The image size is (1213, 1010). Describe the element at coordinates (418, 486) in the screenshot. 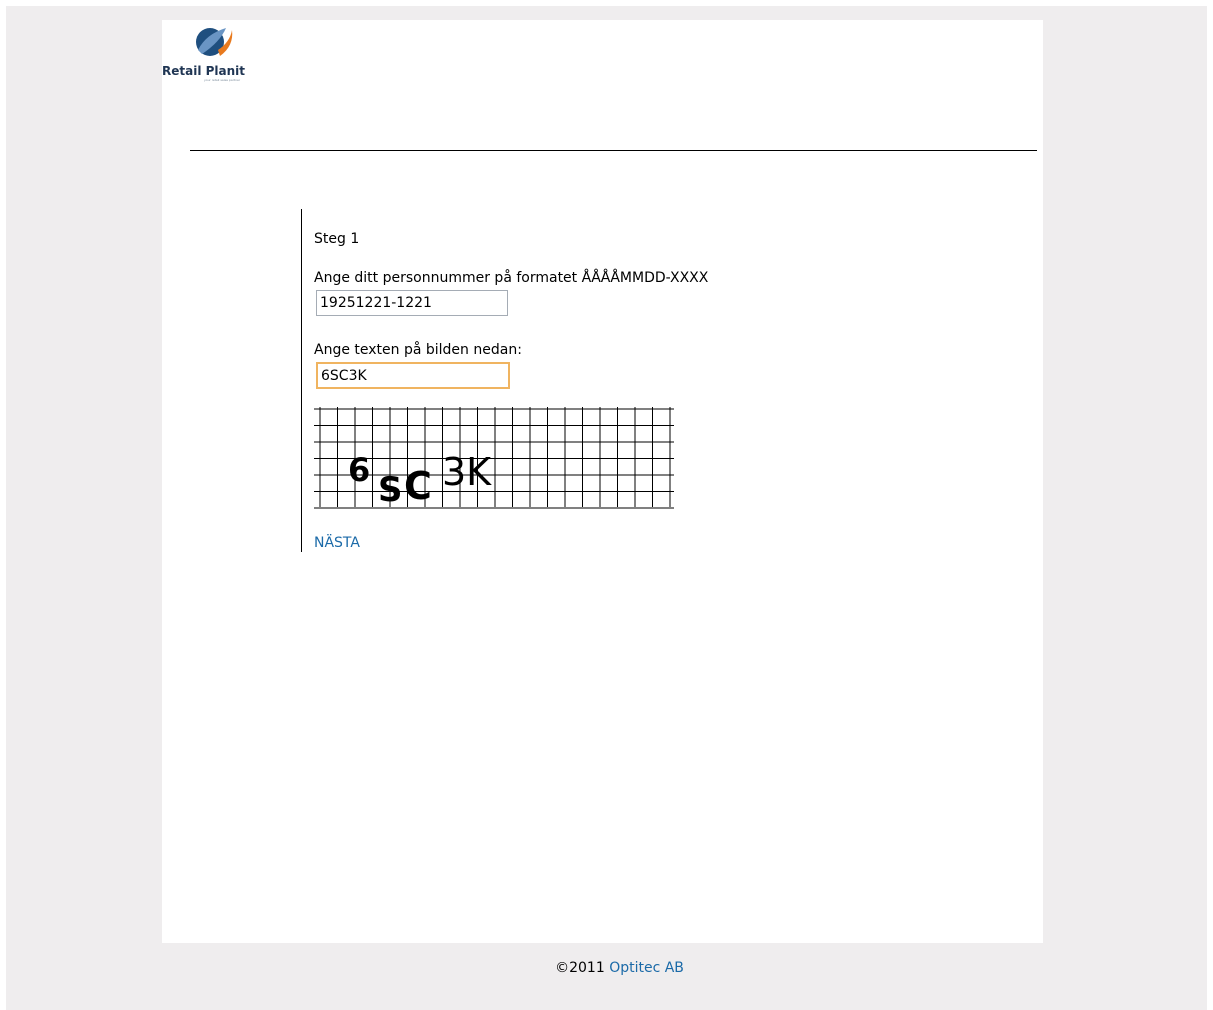

I see `captcha-char-3: C` at that location.